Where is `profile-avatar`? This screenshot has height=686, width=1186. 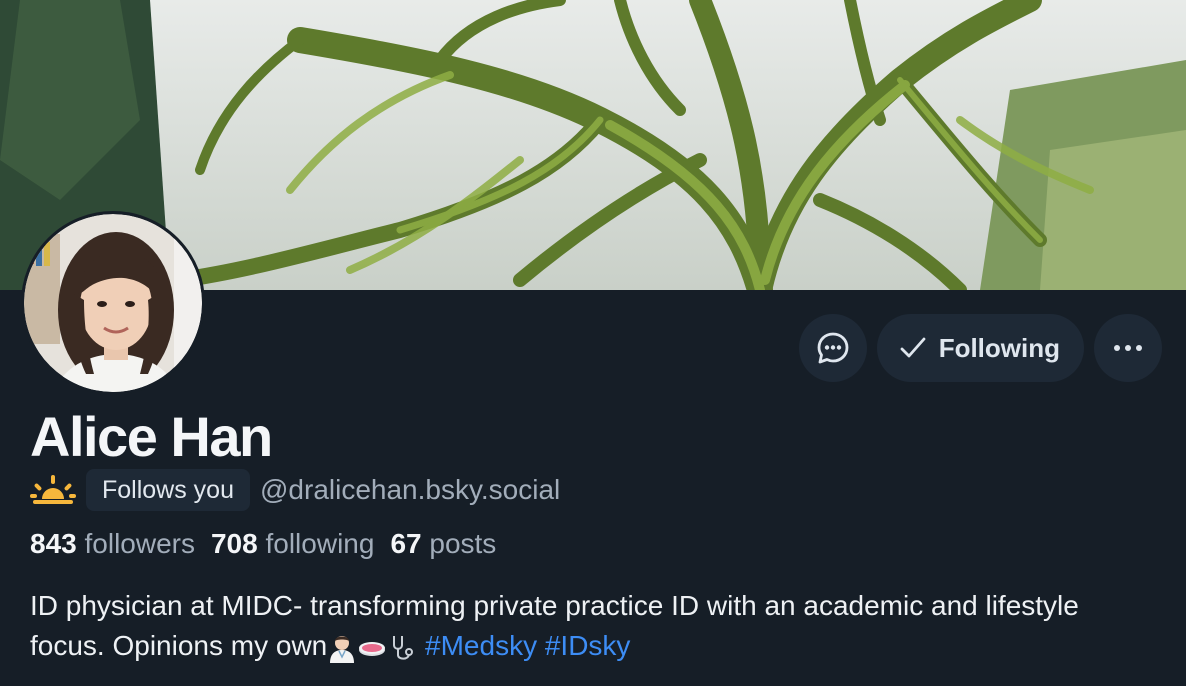
profile-avatar is located at coordinates (113, 303).